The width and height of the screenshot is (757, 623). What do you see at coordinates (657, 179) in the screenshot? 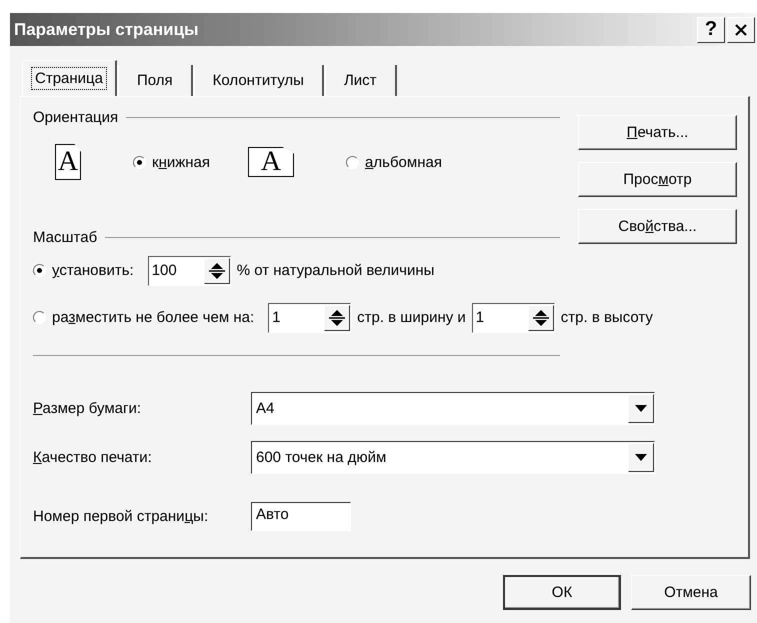
I see `dialog-button: Просмотр` at bounding box center [657, 179].